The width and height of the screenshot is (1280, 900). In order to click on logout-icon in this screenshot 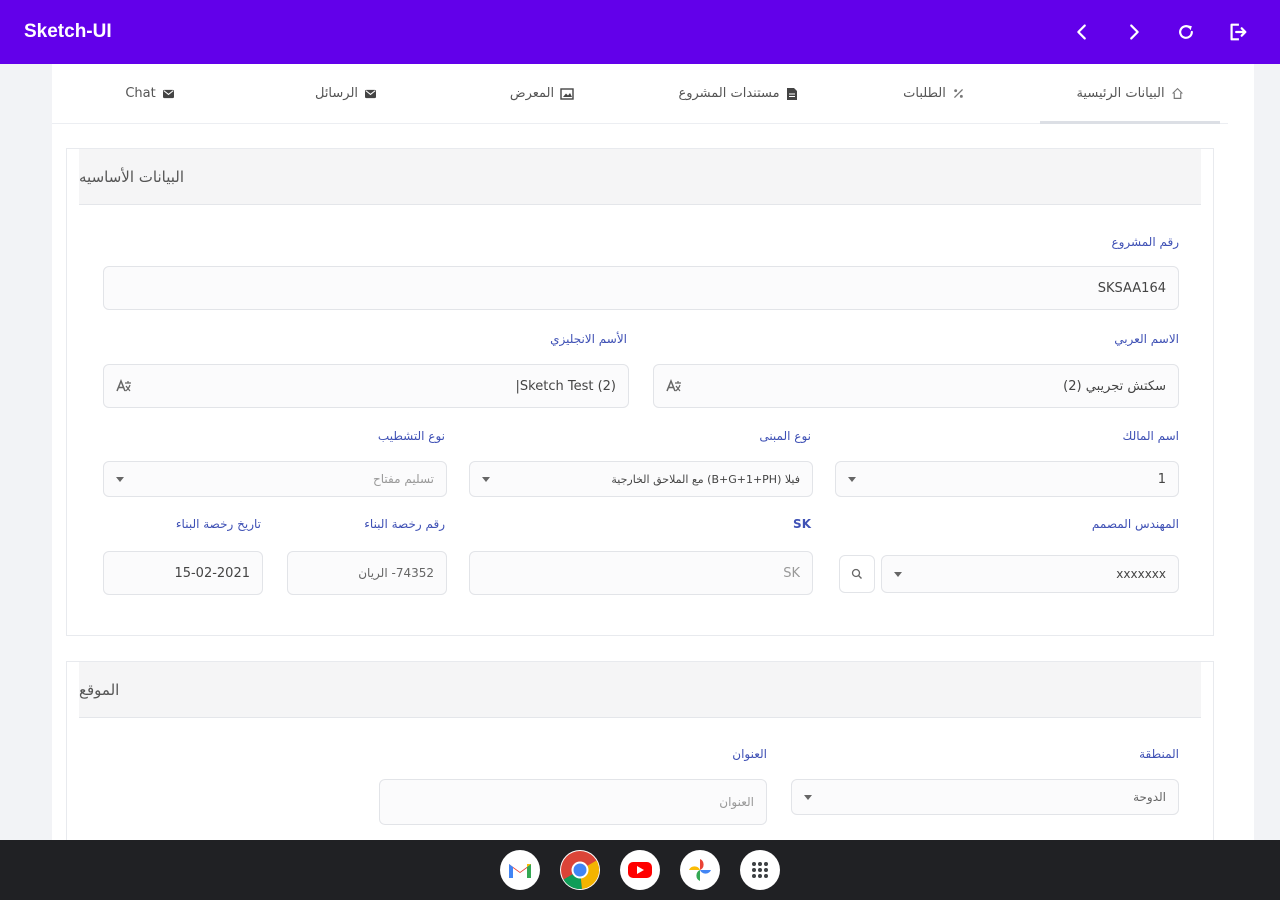, I will do `click(1238, 32)`.